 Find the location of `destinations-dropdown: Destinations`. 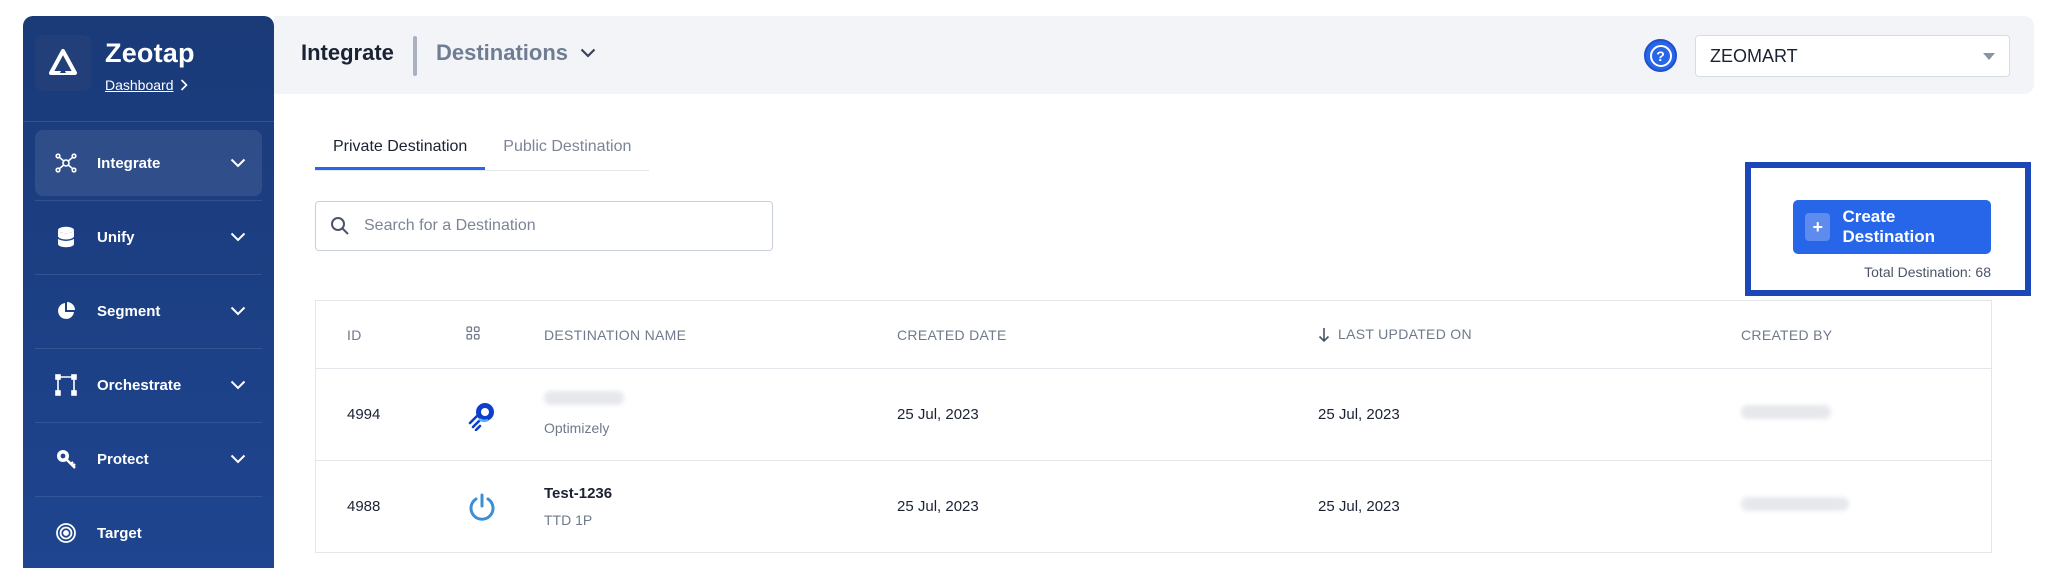

destinations-dropdown: Destinations is located at coordinates (516, 53).